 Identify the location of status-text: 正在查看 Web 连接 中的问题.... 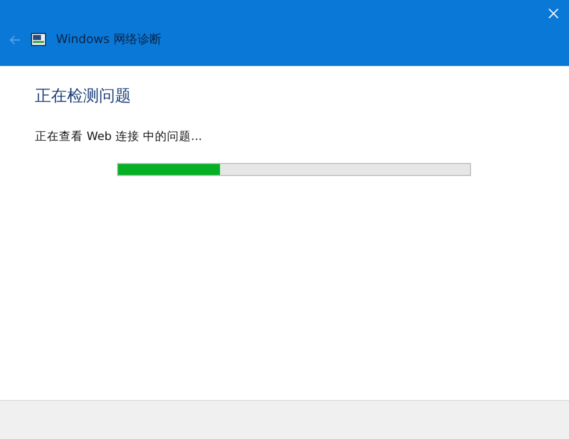
(119, 136).